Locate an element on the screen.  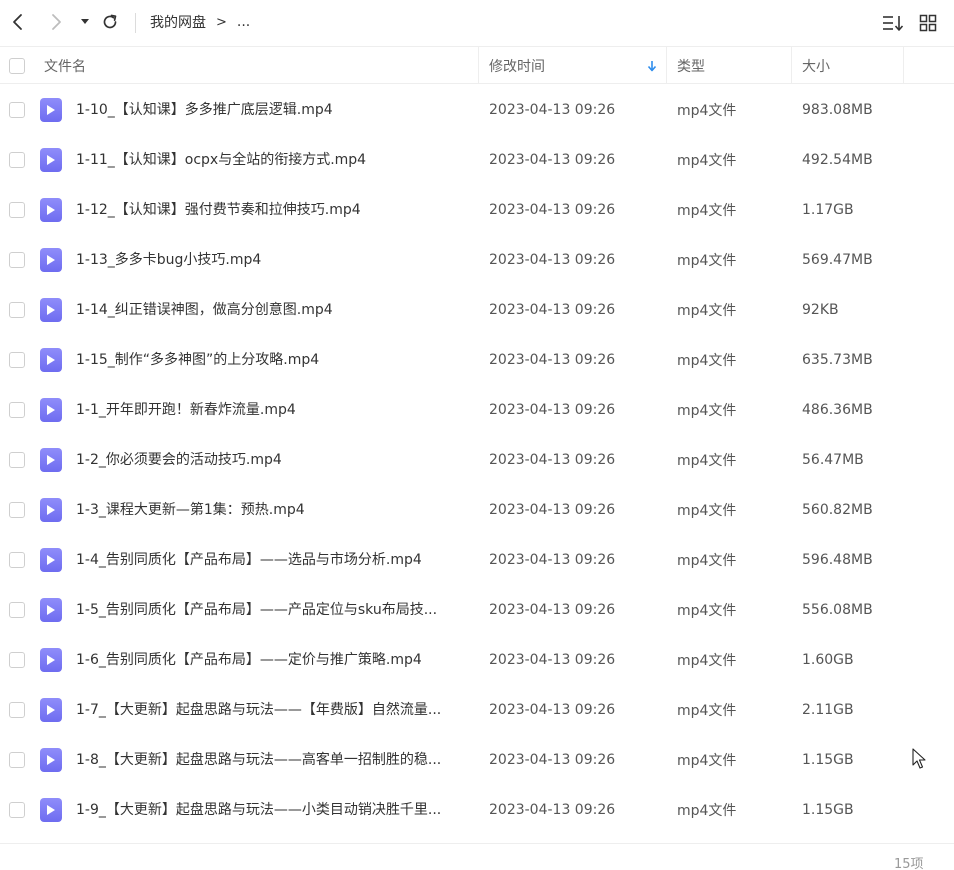
column-header-name: 文件名 is located at coordinates (65, 65).